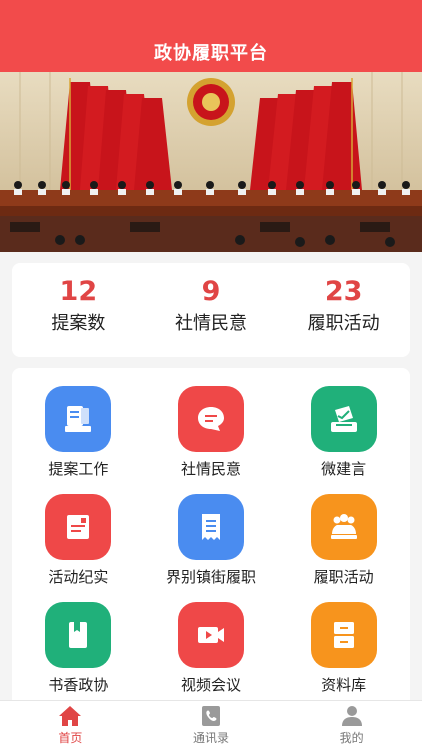  Describe the element at coordinates (343, 635) in the screenshot. I see `cabinet-icon` at that location.